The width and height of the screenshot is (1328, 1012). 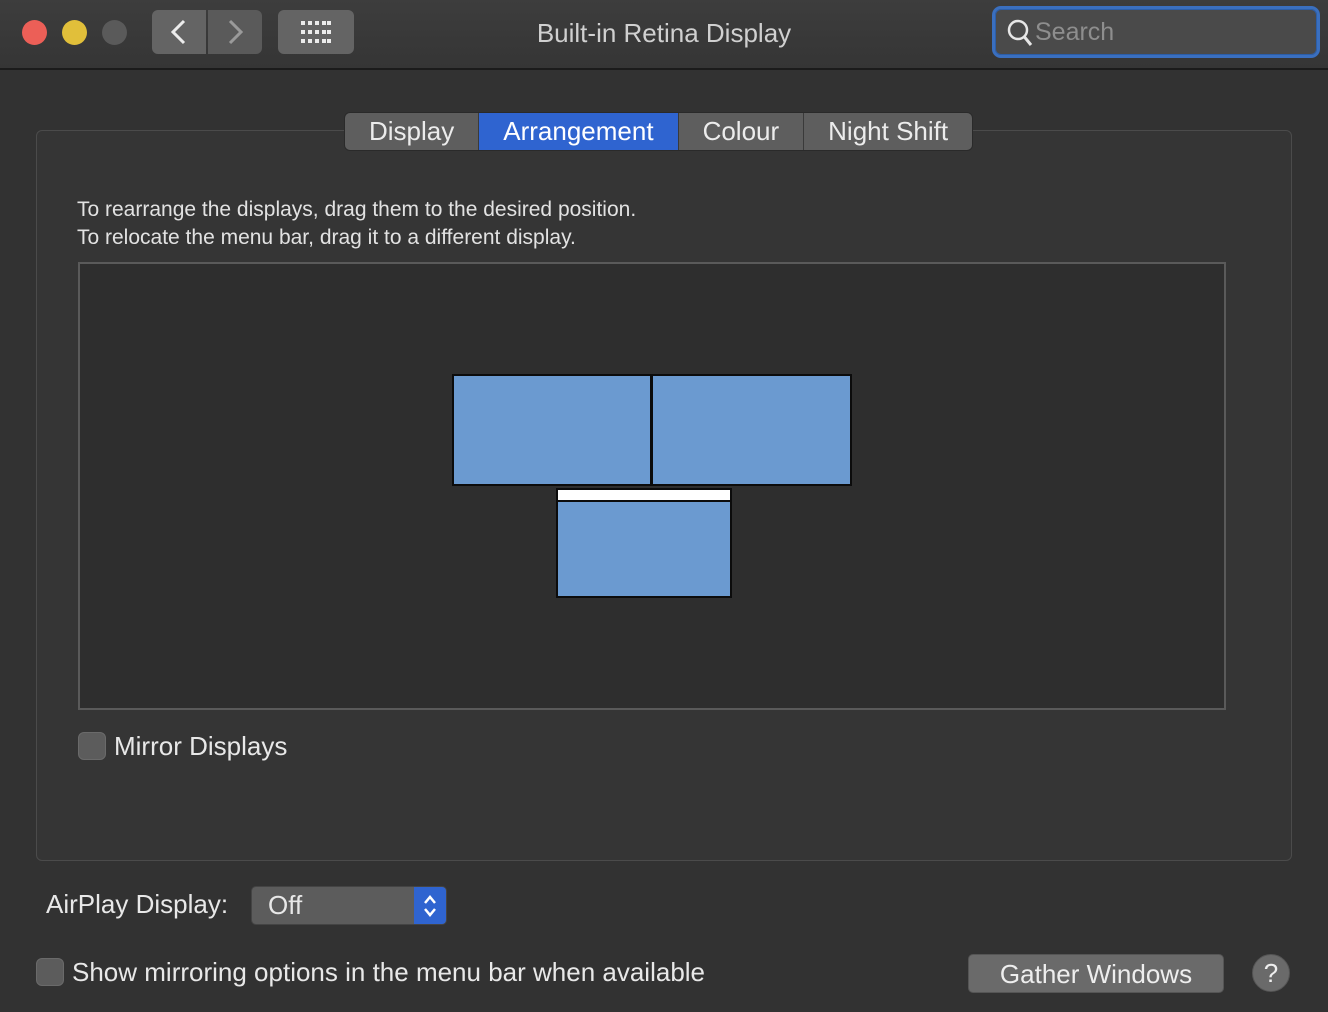 What do you see at coordinates (552, 430) in the screenshot?
I see `display-top-left` at bounding box center [552, 430].